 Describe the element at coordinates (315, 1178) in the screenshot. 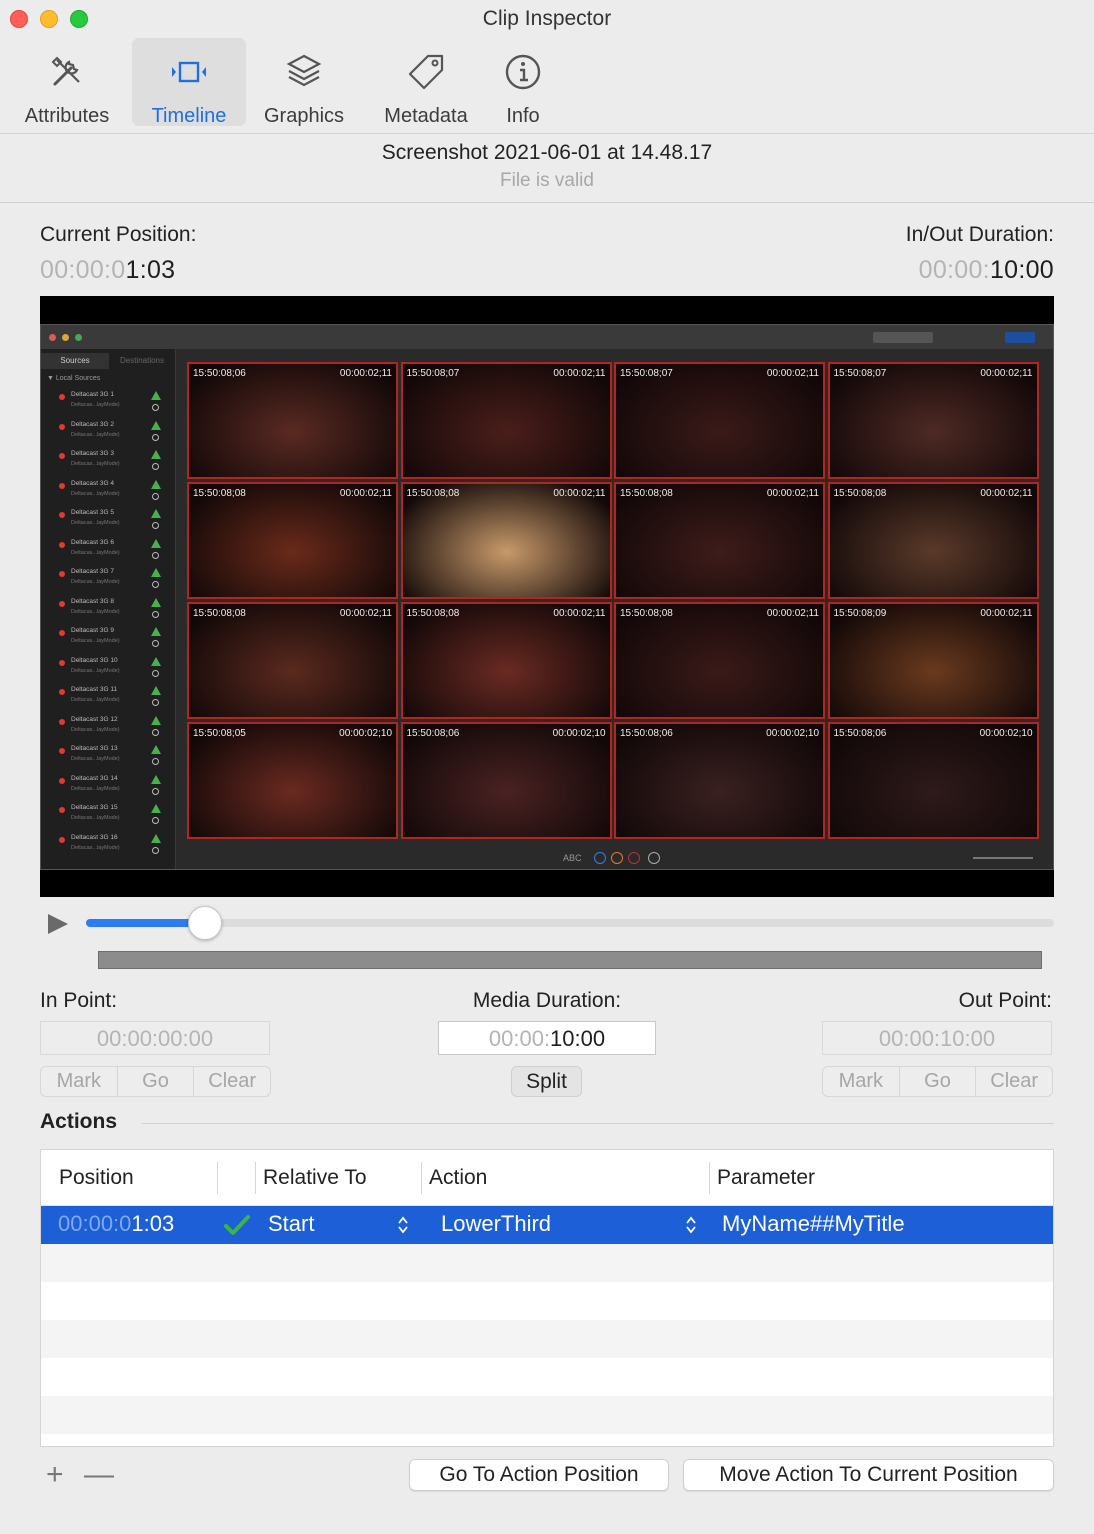

I see `column-relative-to: Relative To` at that location.